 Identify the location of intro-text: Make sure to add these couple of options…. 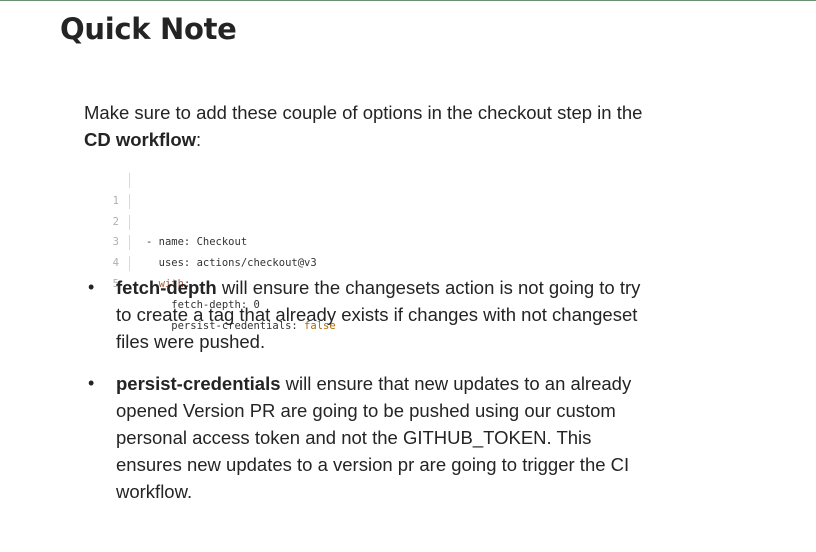
(363, 112).